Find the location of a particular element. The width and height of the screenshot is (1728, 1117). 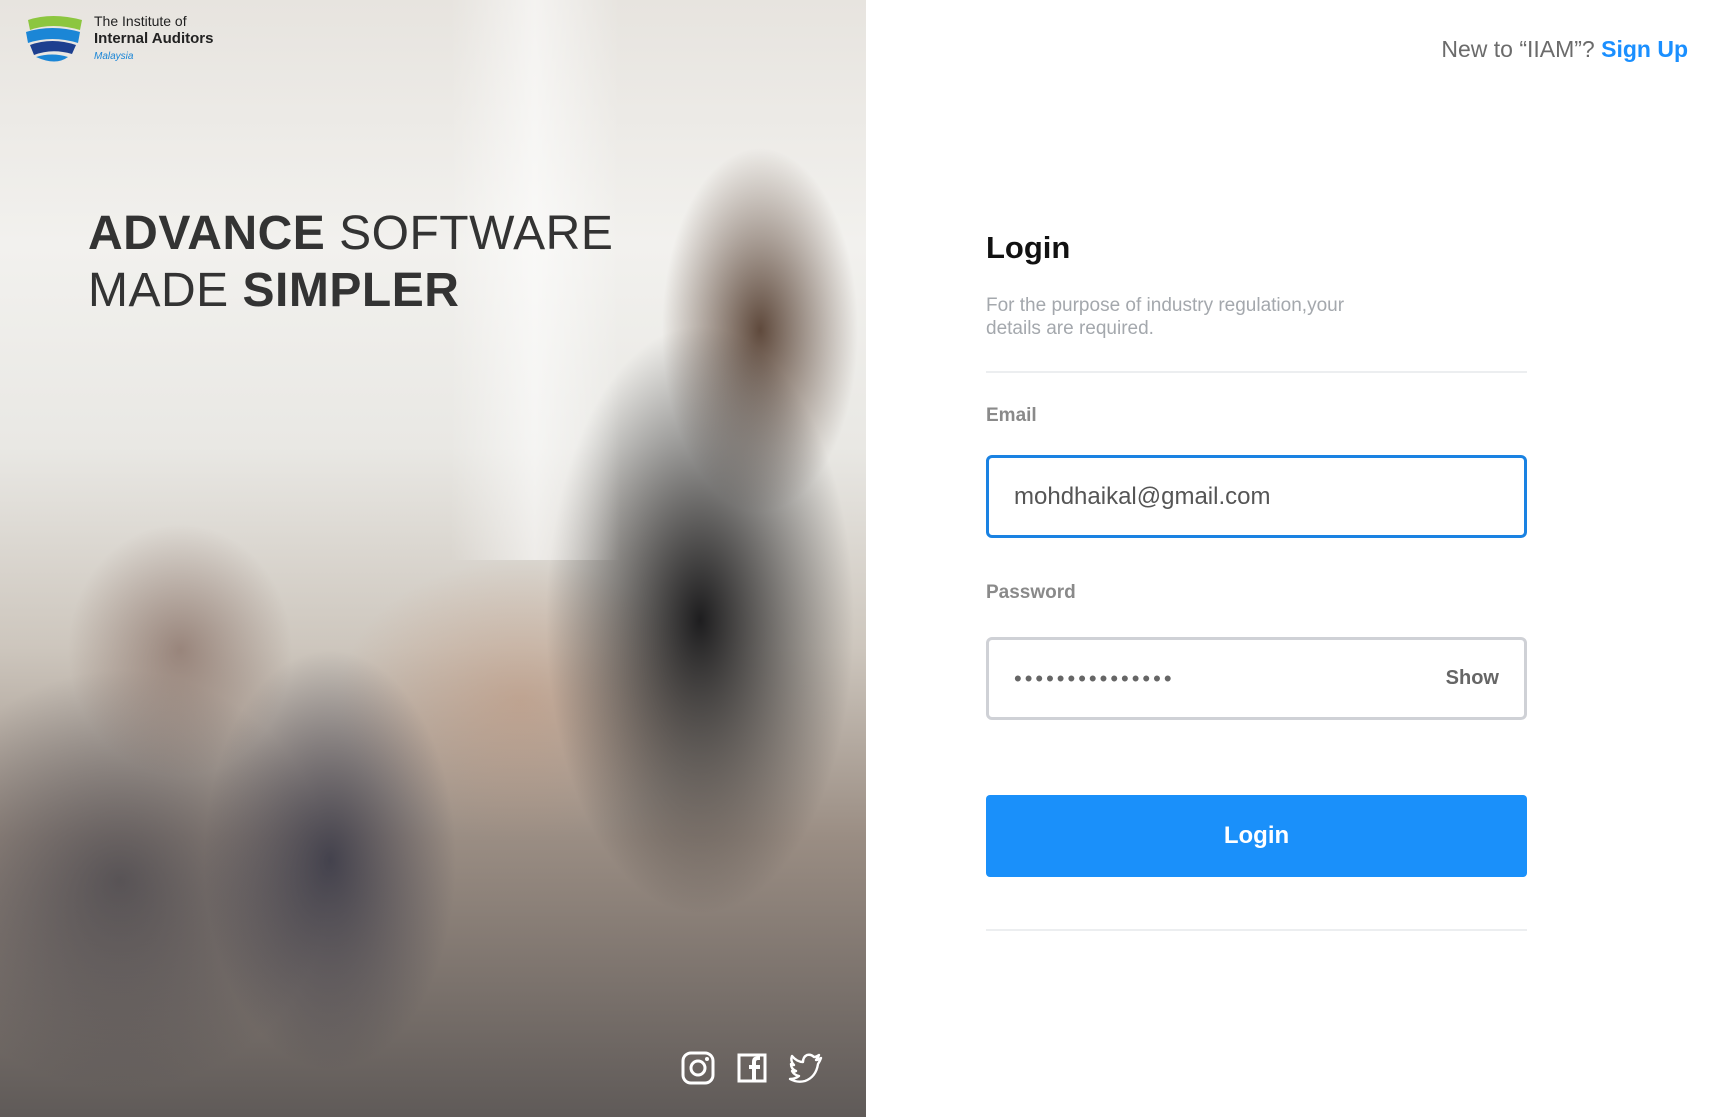

password-value: ••••••••••••••• is located at coordinates (1094, 679).